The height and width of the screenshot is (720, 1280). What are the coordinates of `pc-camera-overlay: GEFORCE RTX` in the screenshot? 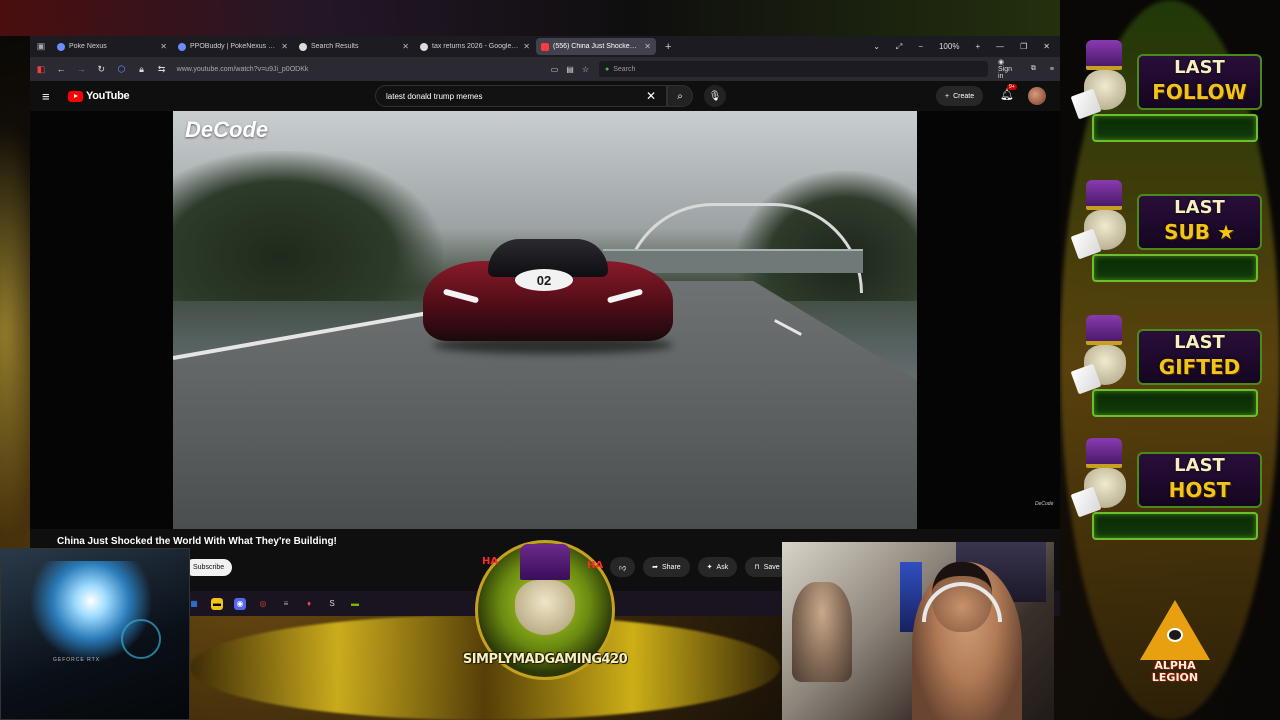 It's located at (95, 634).